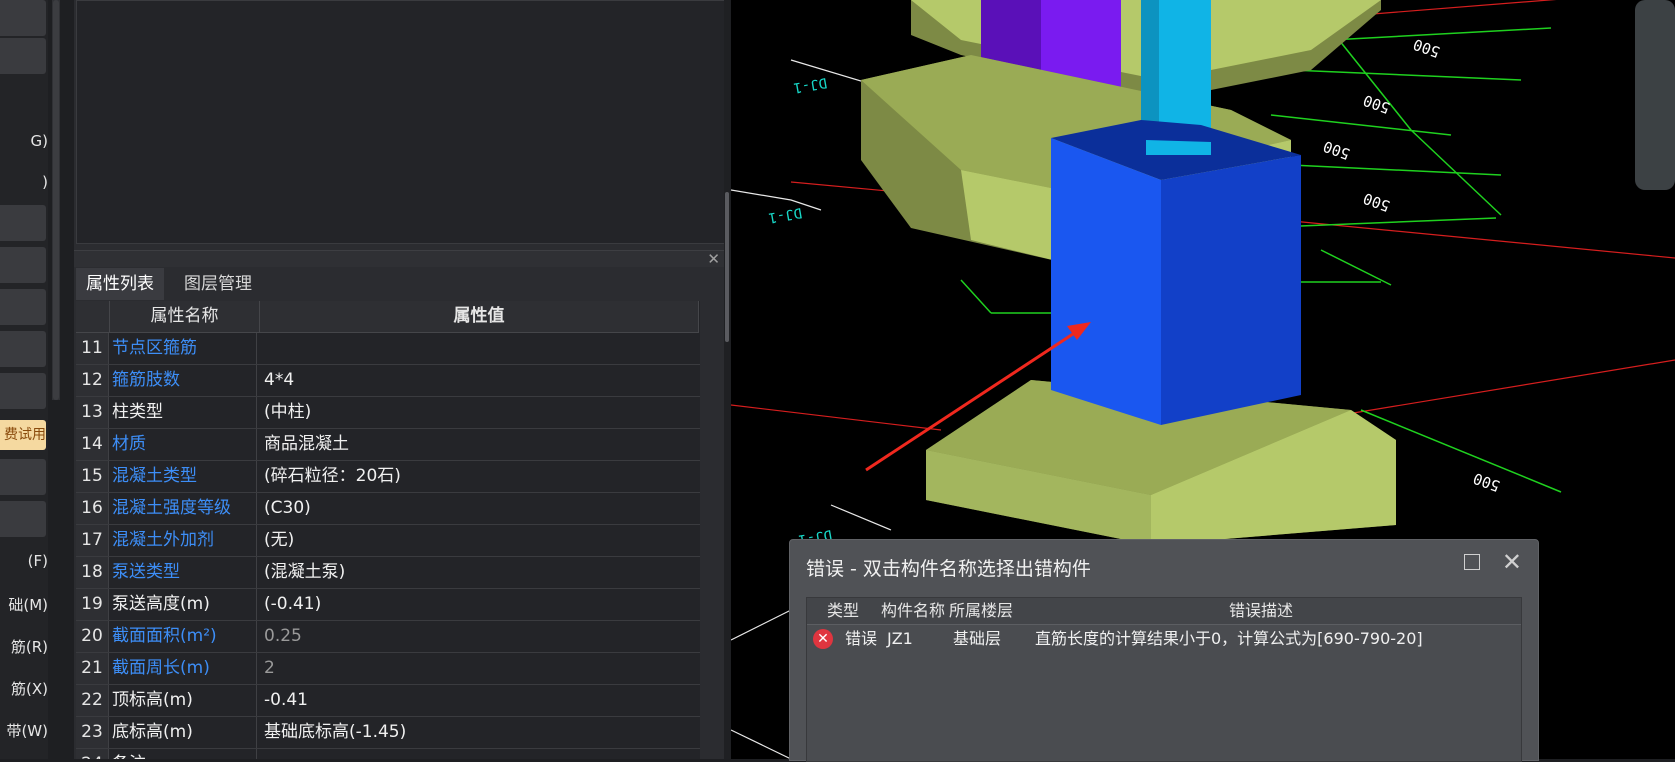  Describe the element at coordinates (183, 412) in the screenshot. I see `property-name: 柱类型` at that location.